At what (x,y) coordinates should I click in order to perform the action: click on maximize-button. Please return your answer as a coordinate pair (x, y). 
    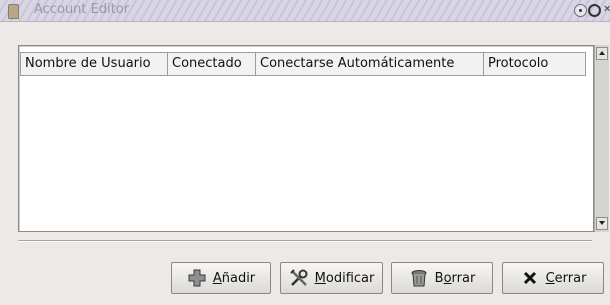
    Looking at the image, I should click on (594, 10).